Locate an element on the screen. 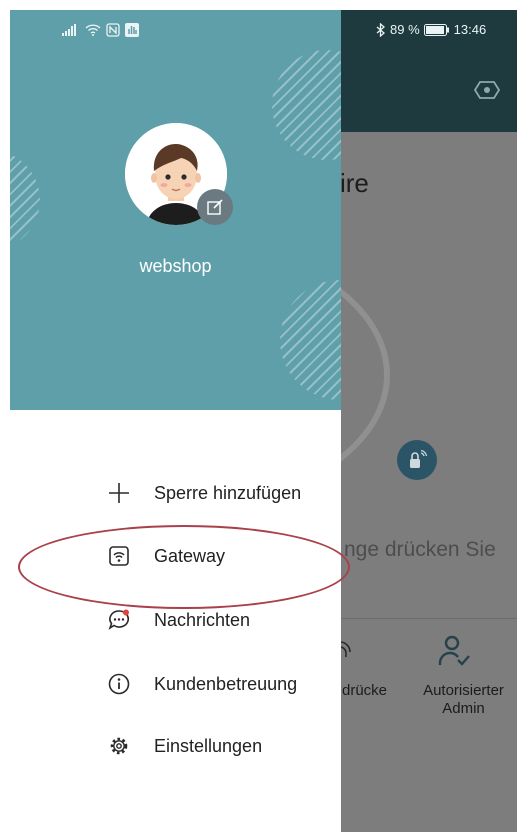  menu-item-label: Kundenbetreuung is located at coordinates (226, 683).